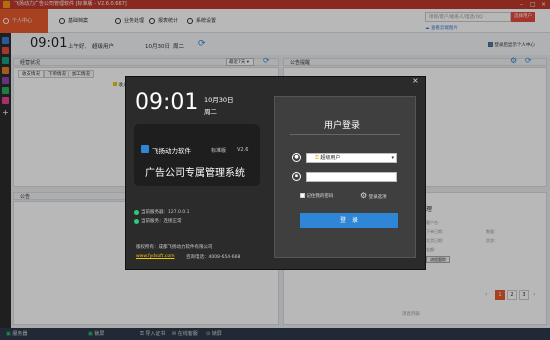 The width and height of the screenshot is (550, 340). Describe the element at coordinates (415, 80) in the screenshot. I see `dialog-close-icon: ×` at that location.